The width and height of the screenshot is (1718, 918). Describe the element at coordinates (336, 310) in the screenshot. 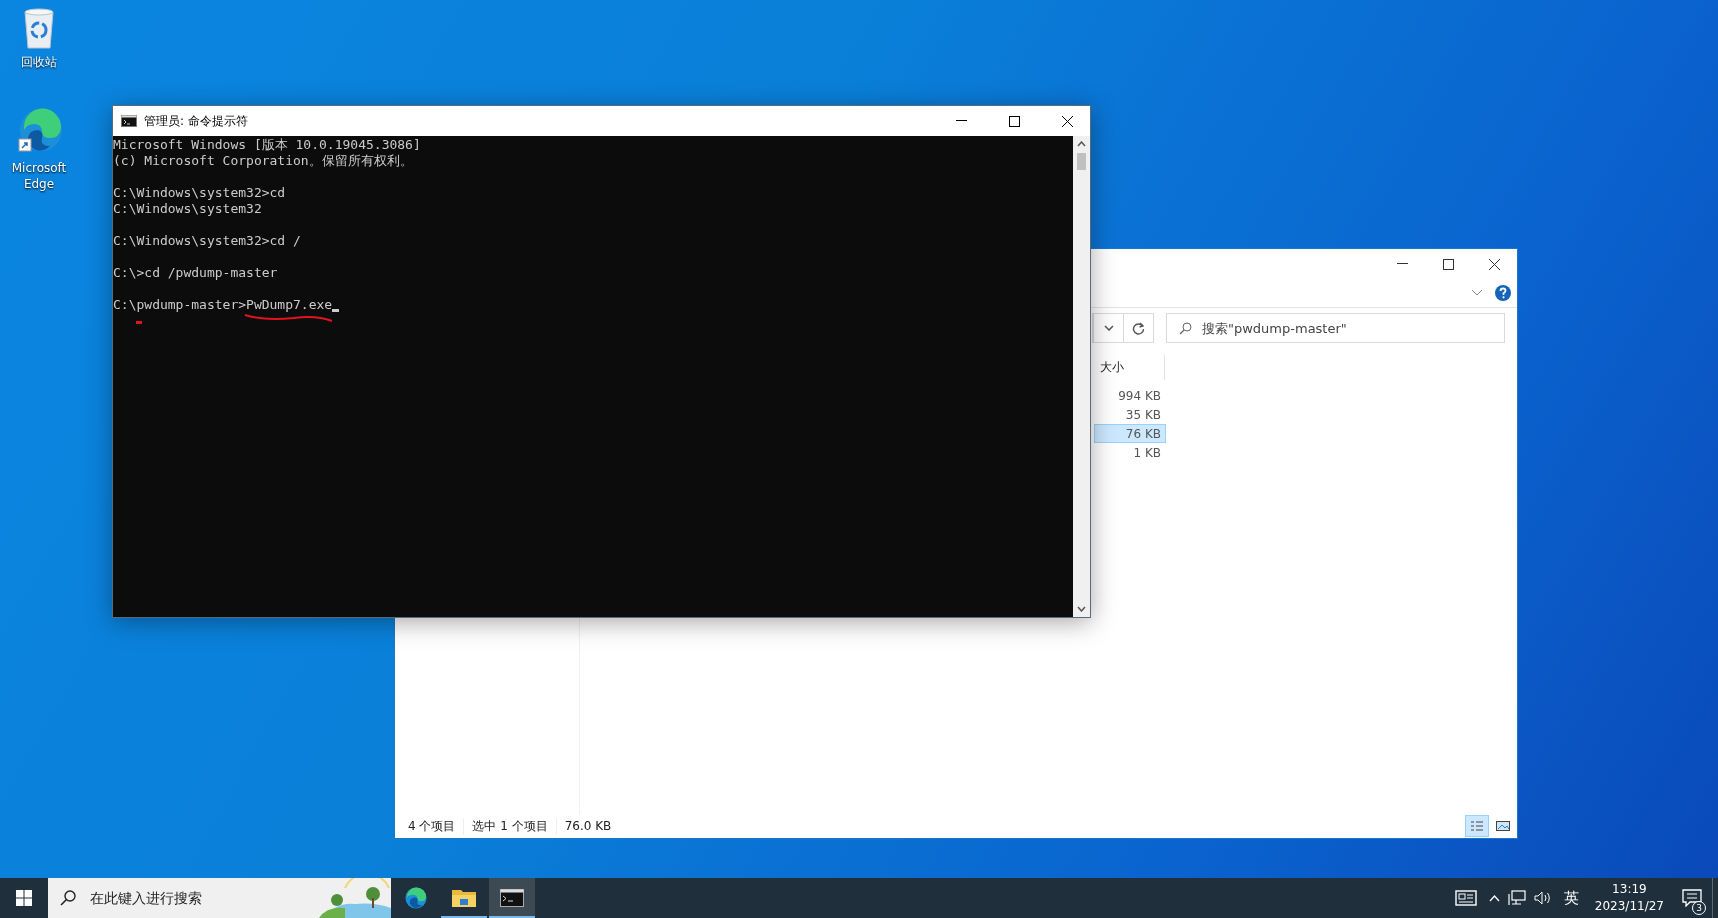

I see `text-cursor` at that location.